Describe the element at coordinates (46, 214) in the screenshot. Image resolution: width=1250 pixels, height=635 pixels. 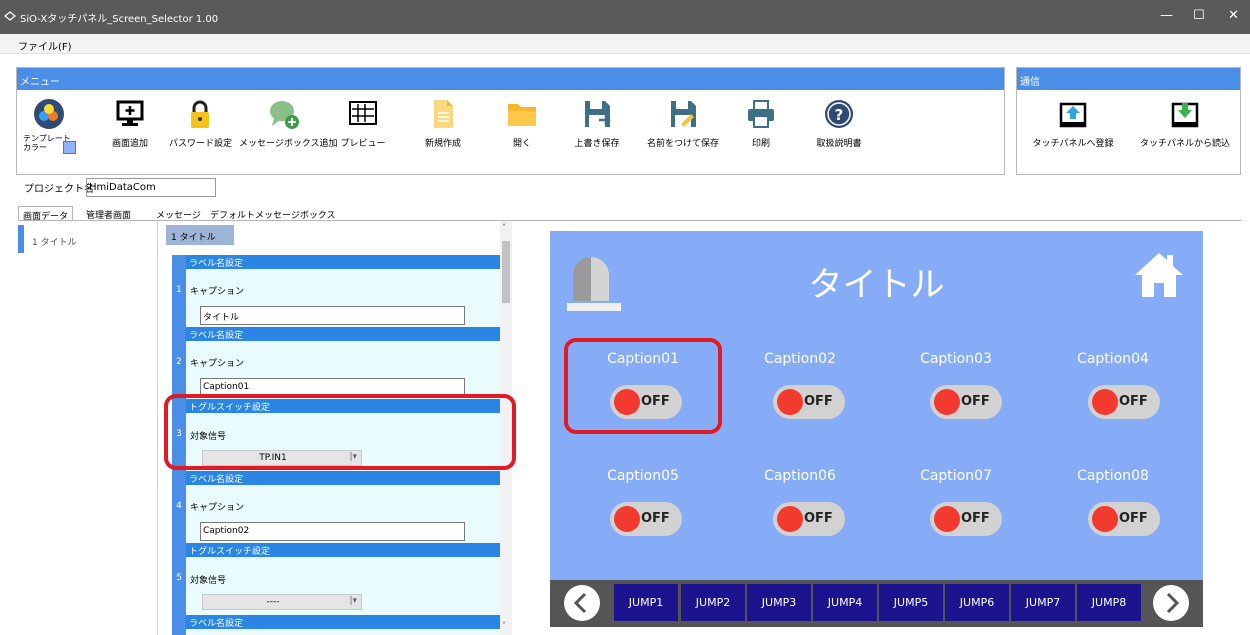
I see `tab-screen-data: 画面データ` at that location.